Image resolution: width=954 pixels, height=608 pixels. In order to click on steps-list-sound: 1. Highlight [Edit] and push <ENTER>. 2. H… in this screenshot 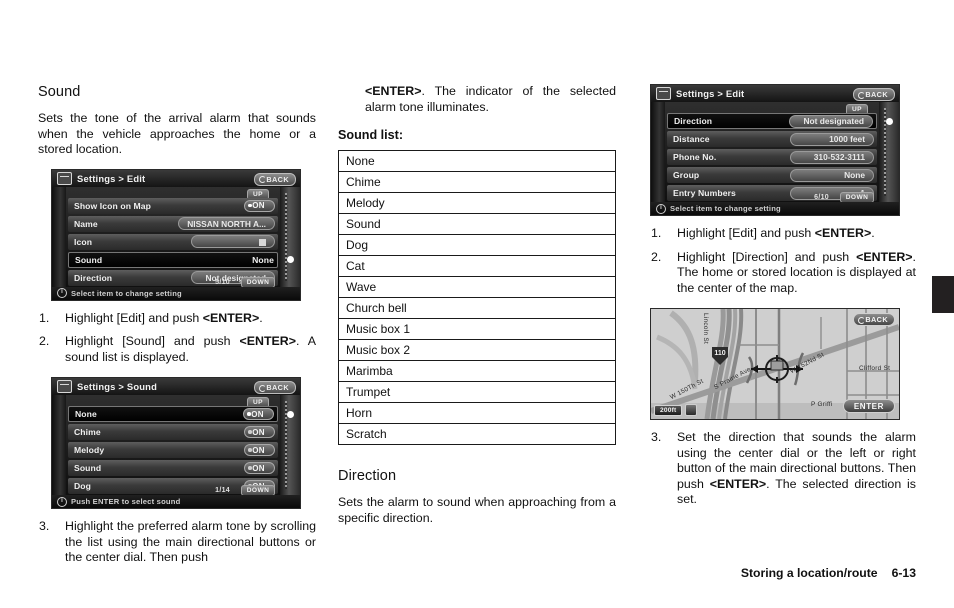, I will do `click(177, 338)`.